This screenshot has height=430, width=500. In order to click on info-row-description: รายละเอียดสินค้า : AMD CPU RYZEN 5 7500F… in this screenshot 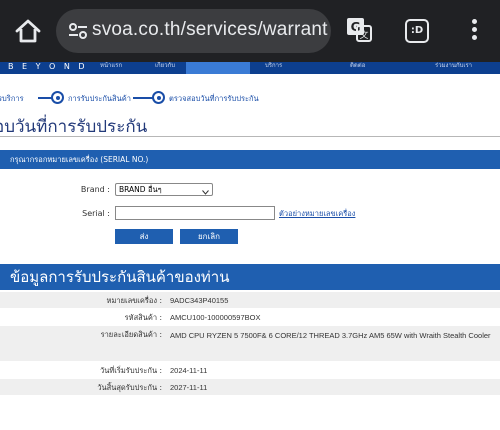, I will do `click(250, 344)`.